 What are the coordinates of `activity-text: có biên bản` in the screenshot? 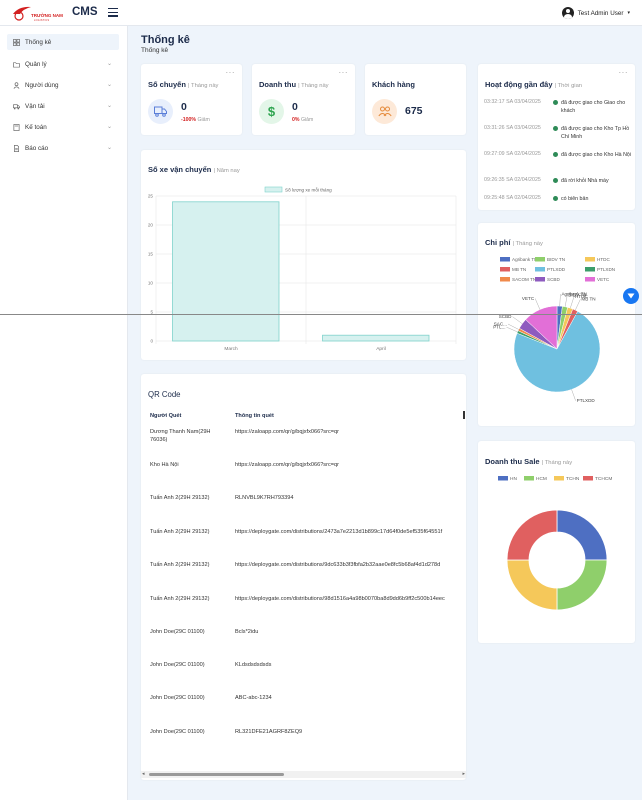 It's located at (575, 199).